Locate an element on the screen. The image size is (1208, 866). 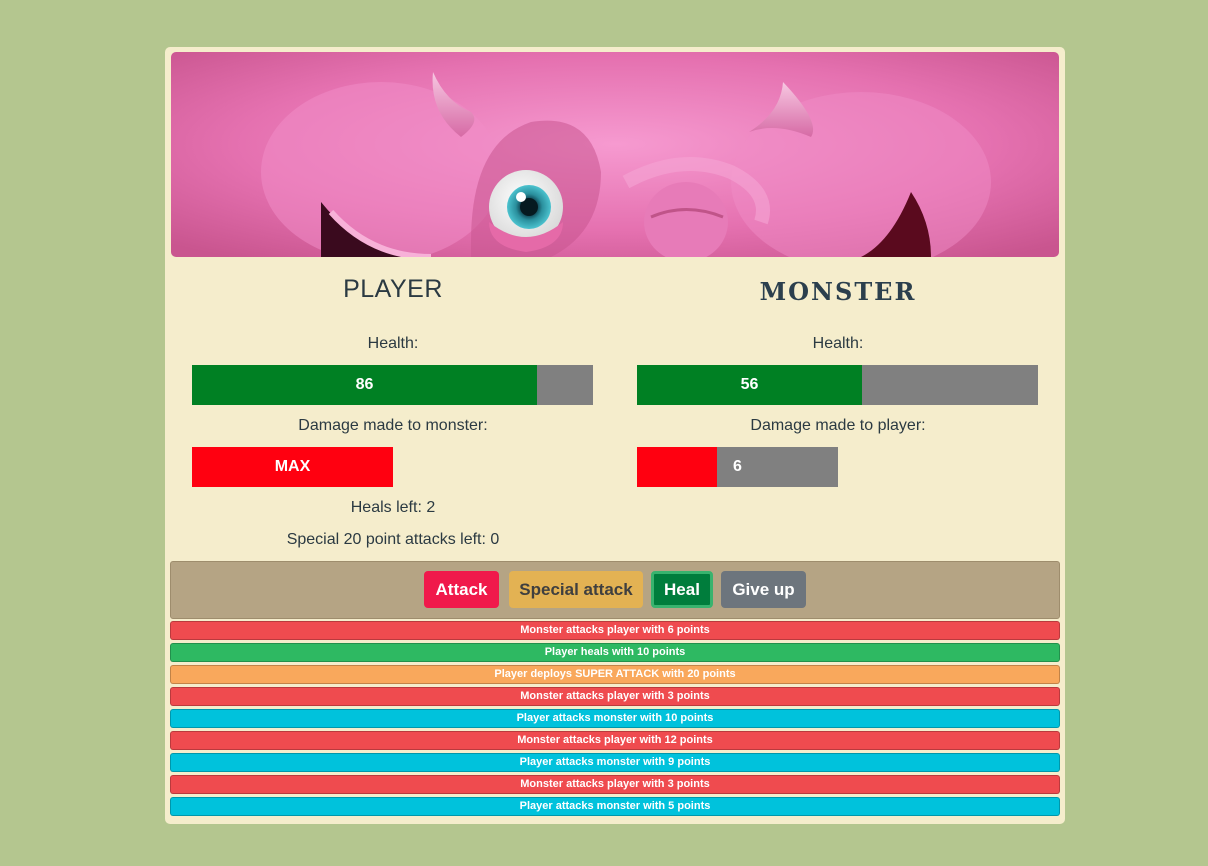
monster-damage-value: 6 is located at coordinates (737, 466).